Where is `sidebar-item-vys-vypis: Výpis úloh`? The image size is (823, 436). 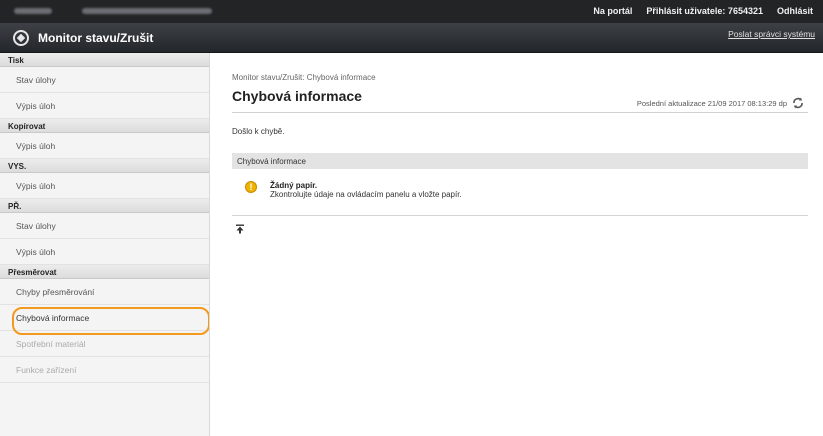 sidebar-item-vys-vypis: Výpis úloh is located at coordinates (104, 186).